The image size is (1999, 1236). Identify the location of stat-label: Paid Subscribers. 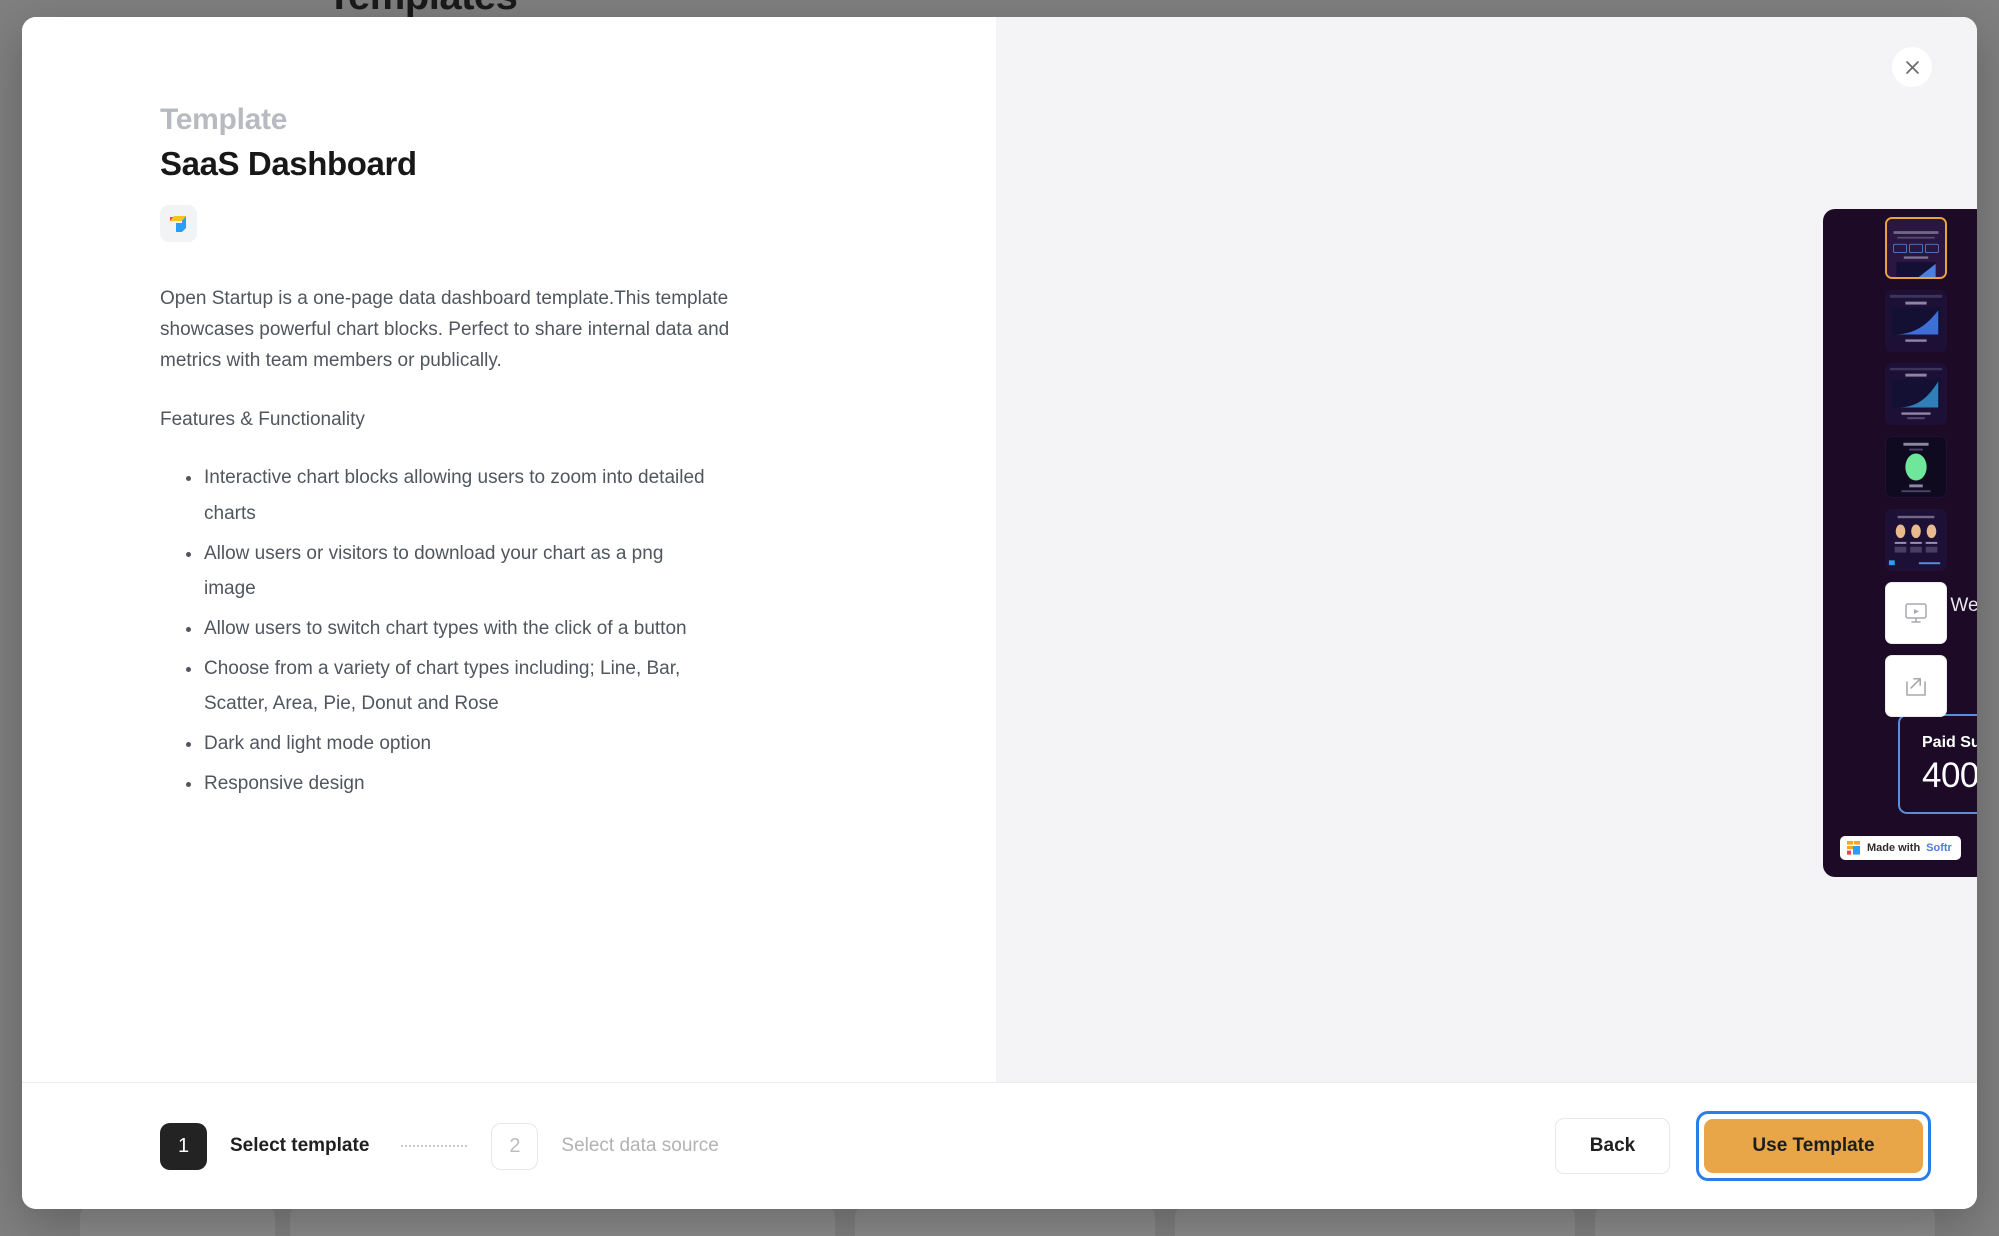
(1949, 742).